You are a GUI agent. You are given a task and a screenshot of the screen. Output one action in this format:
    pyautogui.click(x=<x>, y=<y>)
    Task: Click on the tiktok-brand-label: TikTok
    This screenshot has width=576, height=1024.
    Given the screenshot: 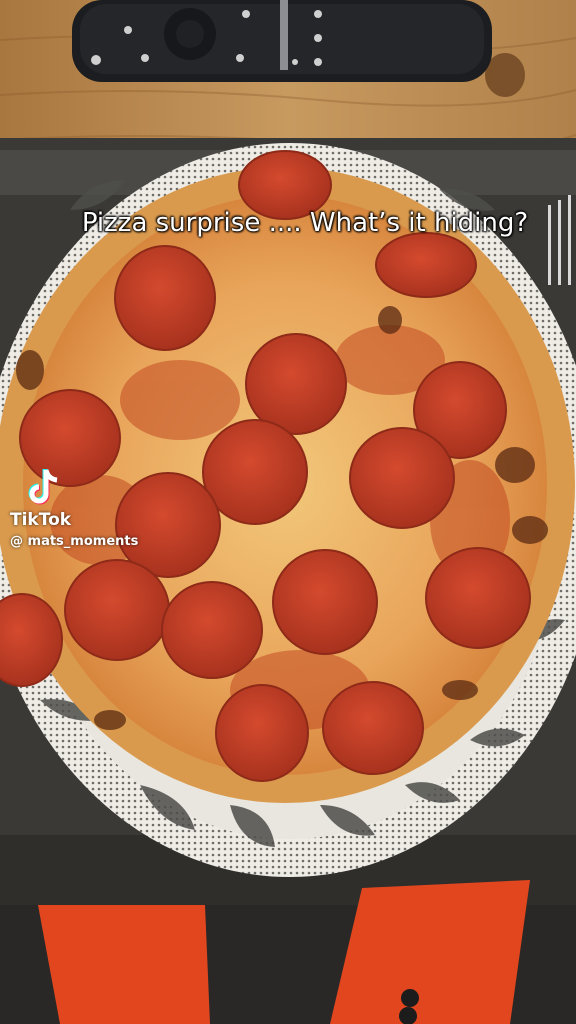 What is the action you would take?
    pyautogui.click(x=41, y=520)
    